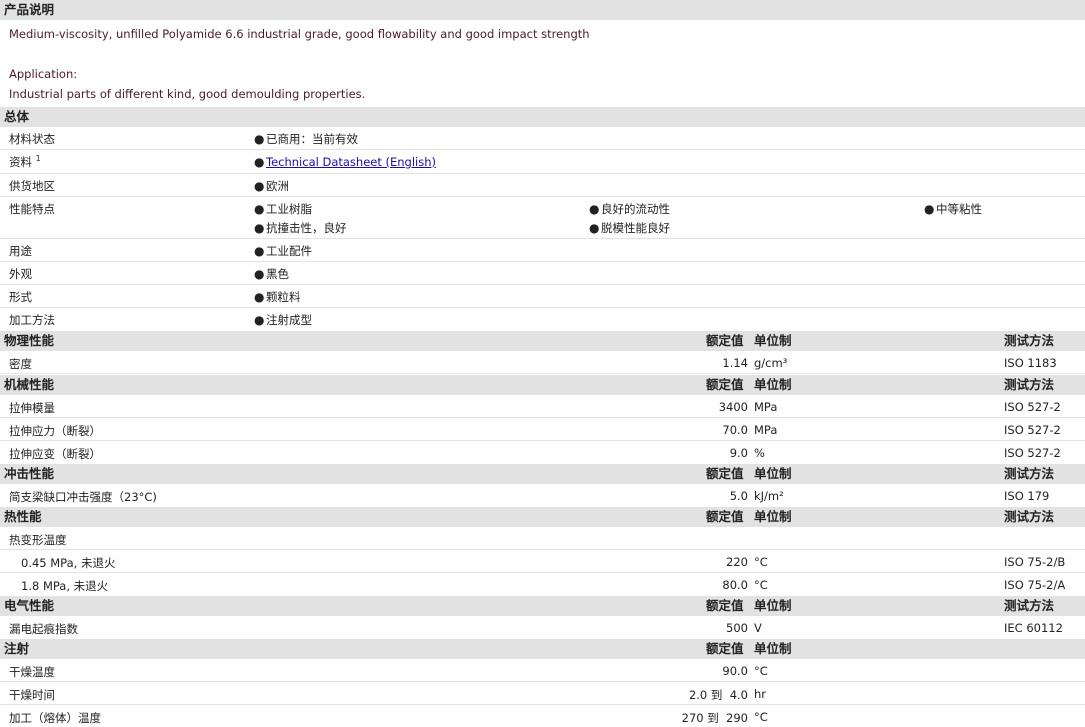 The height and width of the screenshot is (727, 1085). What do you see at coordinates (542, 362) in the screenshot?
I see `property-row: 密度 1.14 g/cm³ ISO 1183` at bounding box center [542, 362].